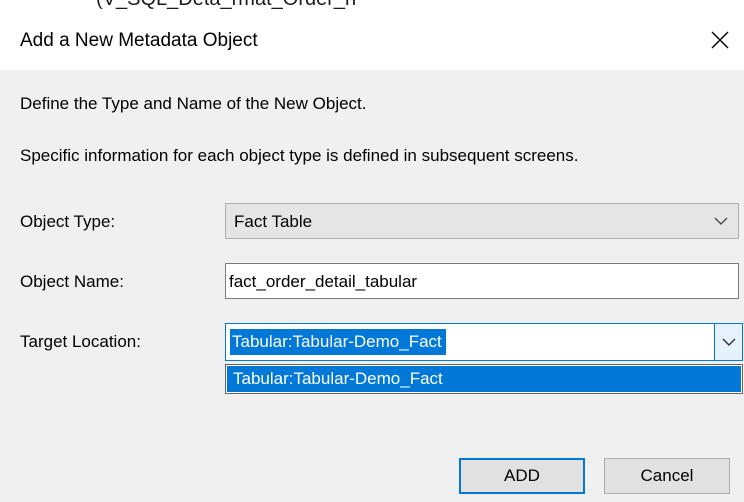 This screenshot has height=502, width=744. I want to click on cancel-button: Cancel, so click(667, 476).